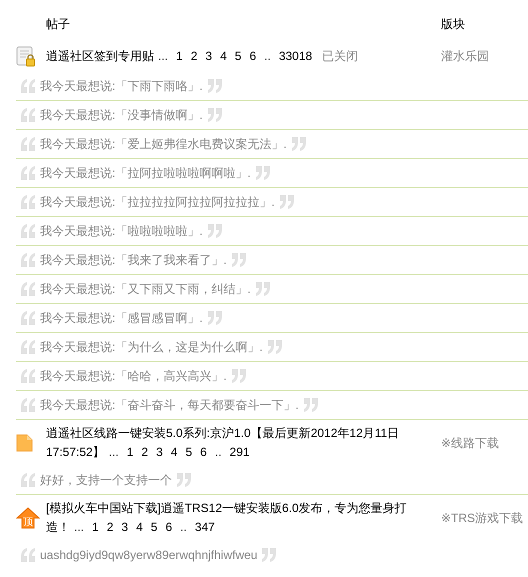 The height and width of the screenshot is (577, 528). Describe the element at coordinates (465, 56) in the screenshot. I see `forum-name: 灌水乐园` at that location.